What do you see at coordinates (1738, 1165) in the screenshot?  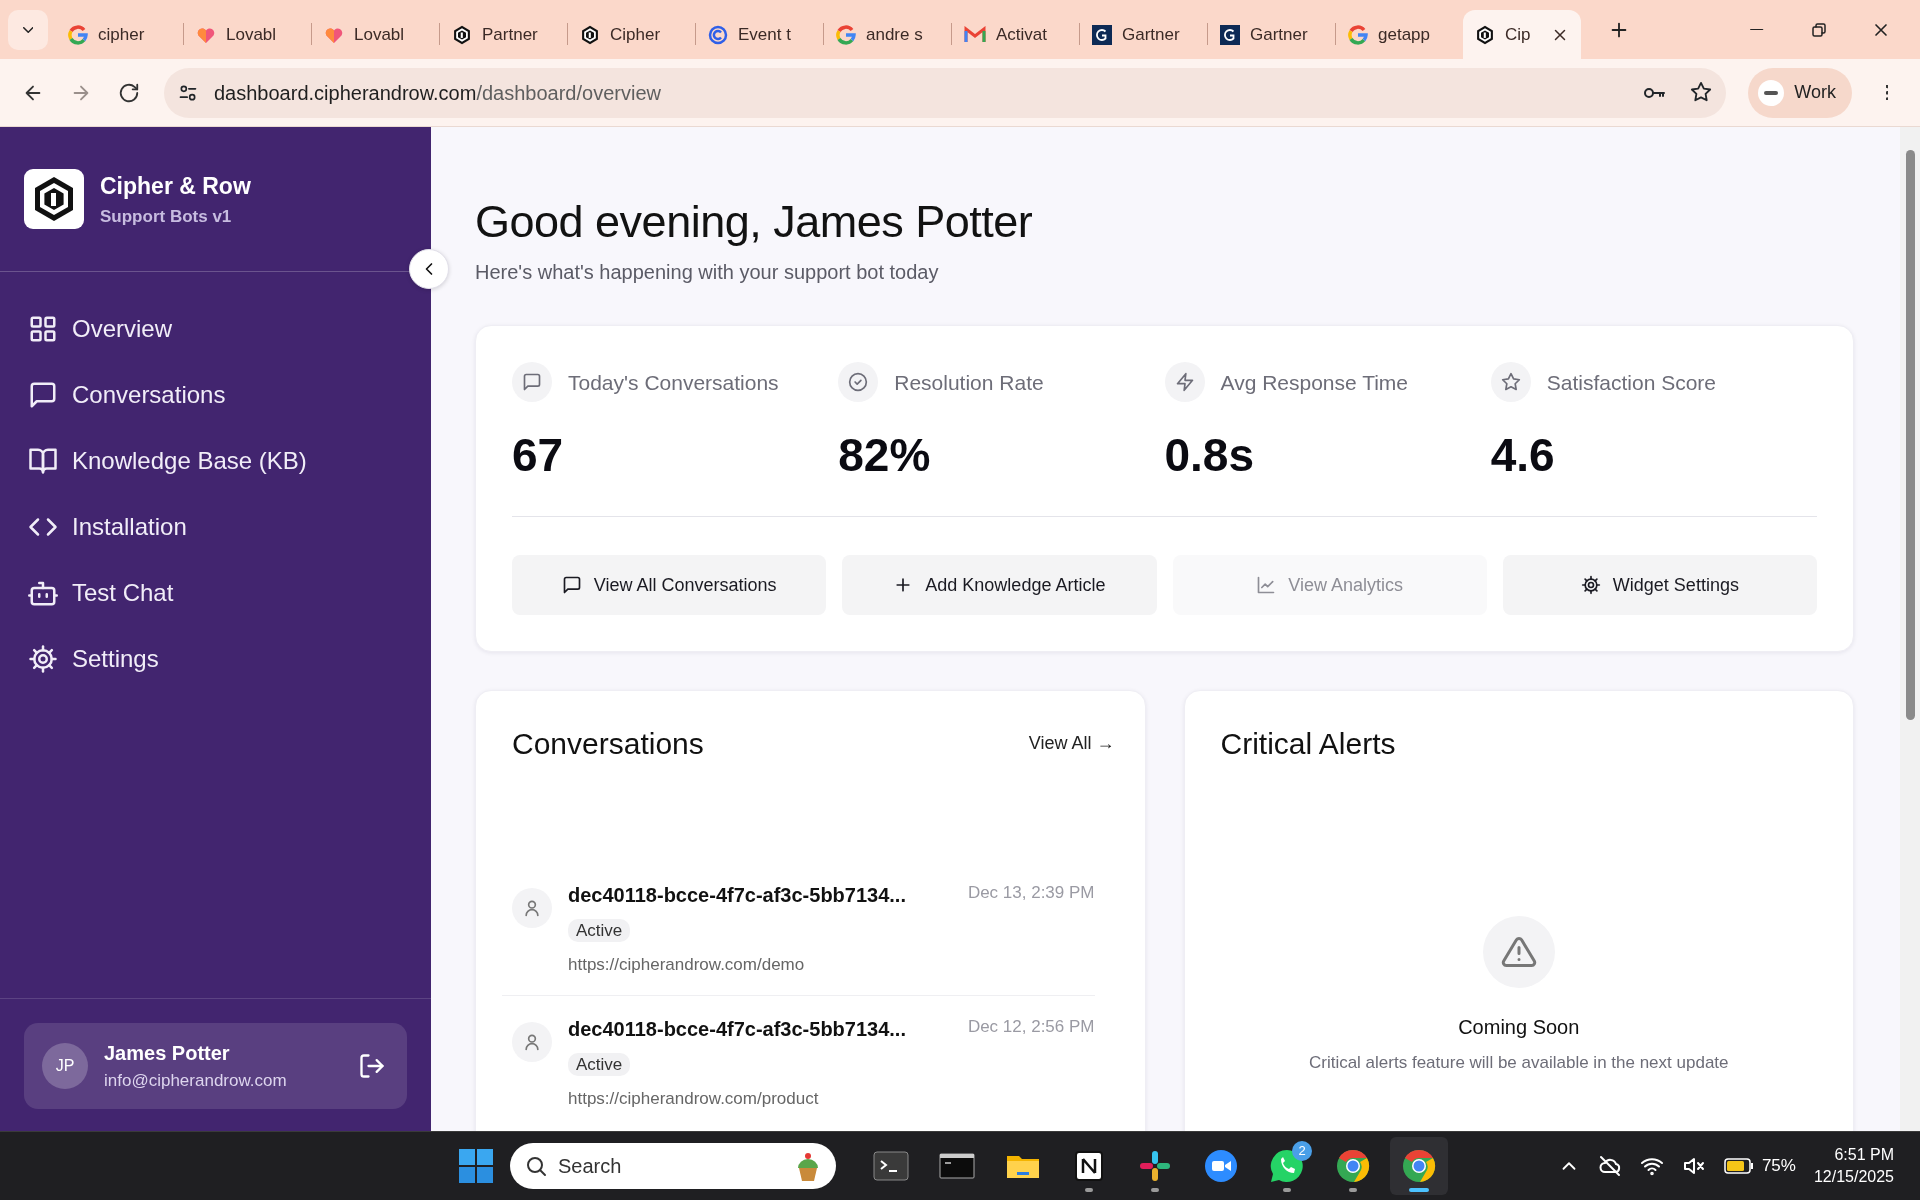 I see `battery-icon` at bounding box center [1738, 1165].